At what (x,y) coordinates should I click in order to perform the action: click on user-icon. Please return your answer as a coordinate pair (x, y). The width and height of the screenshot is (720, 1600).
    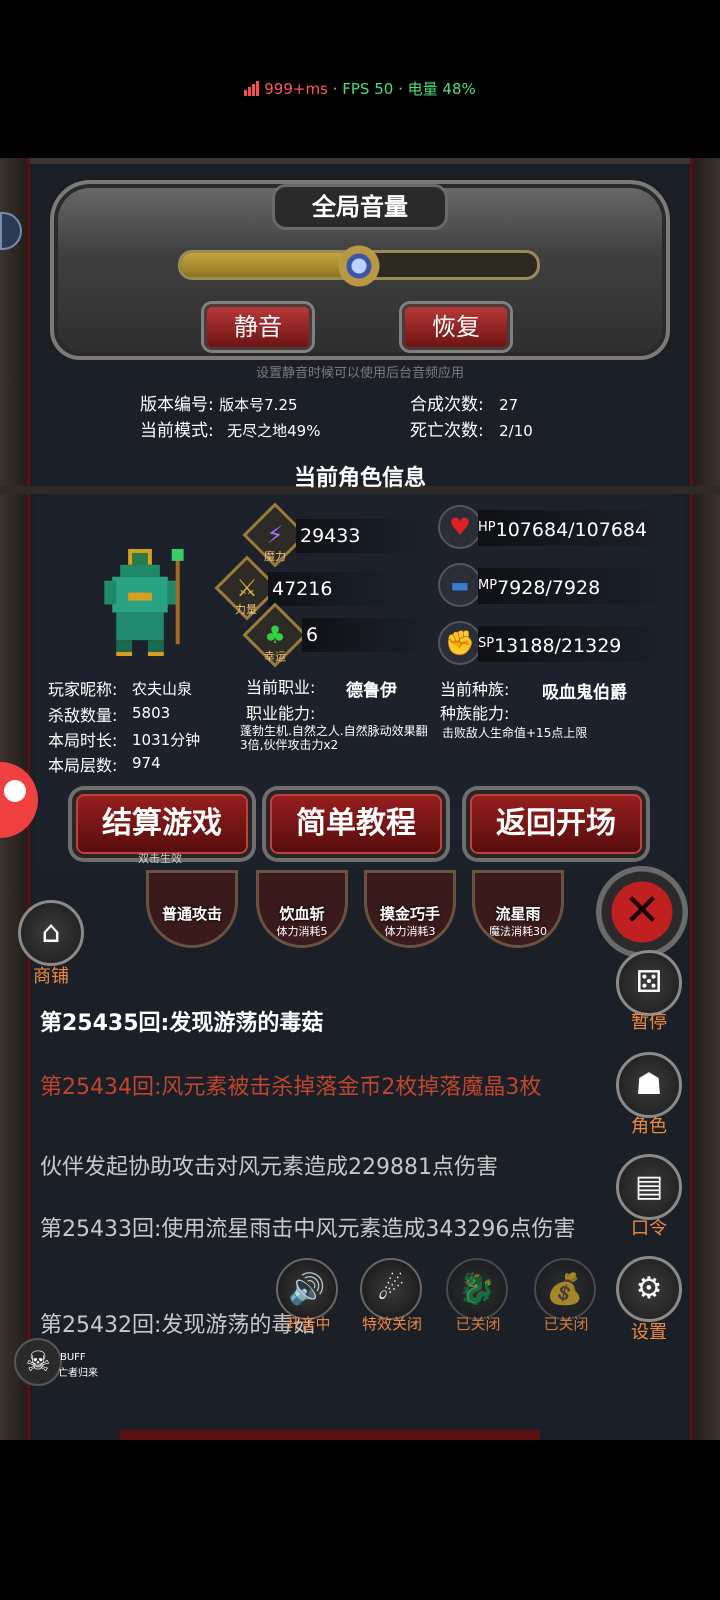
    Looking at the image, I should click on (15, 791).